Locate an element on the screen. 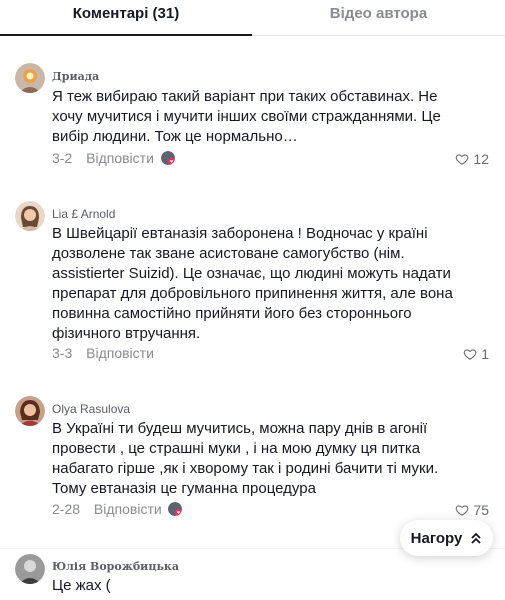 The image size is (505, 600). comment-date: 3-3 is located at coordinates (62, 353).